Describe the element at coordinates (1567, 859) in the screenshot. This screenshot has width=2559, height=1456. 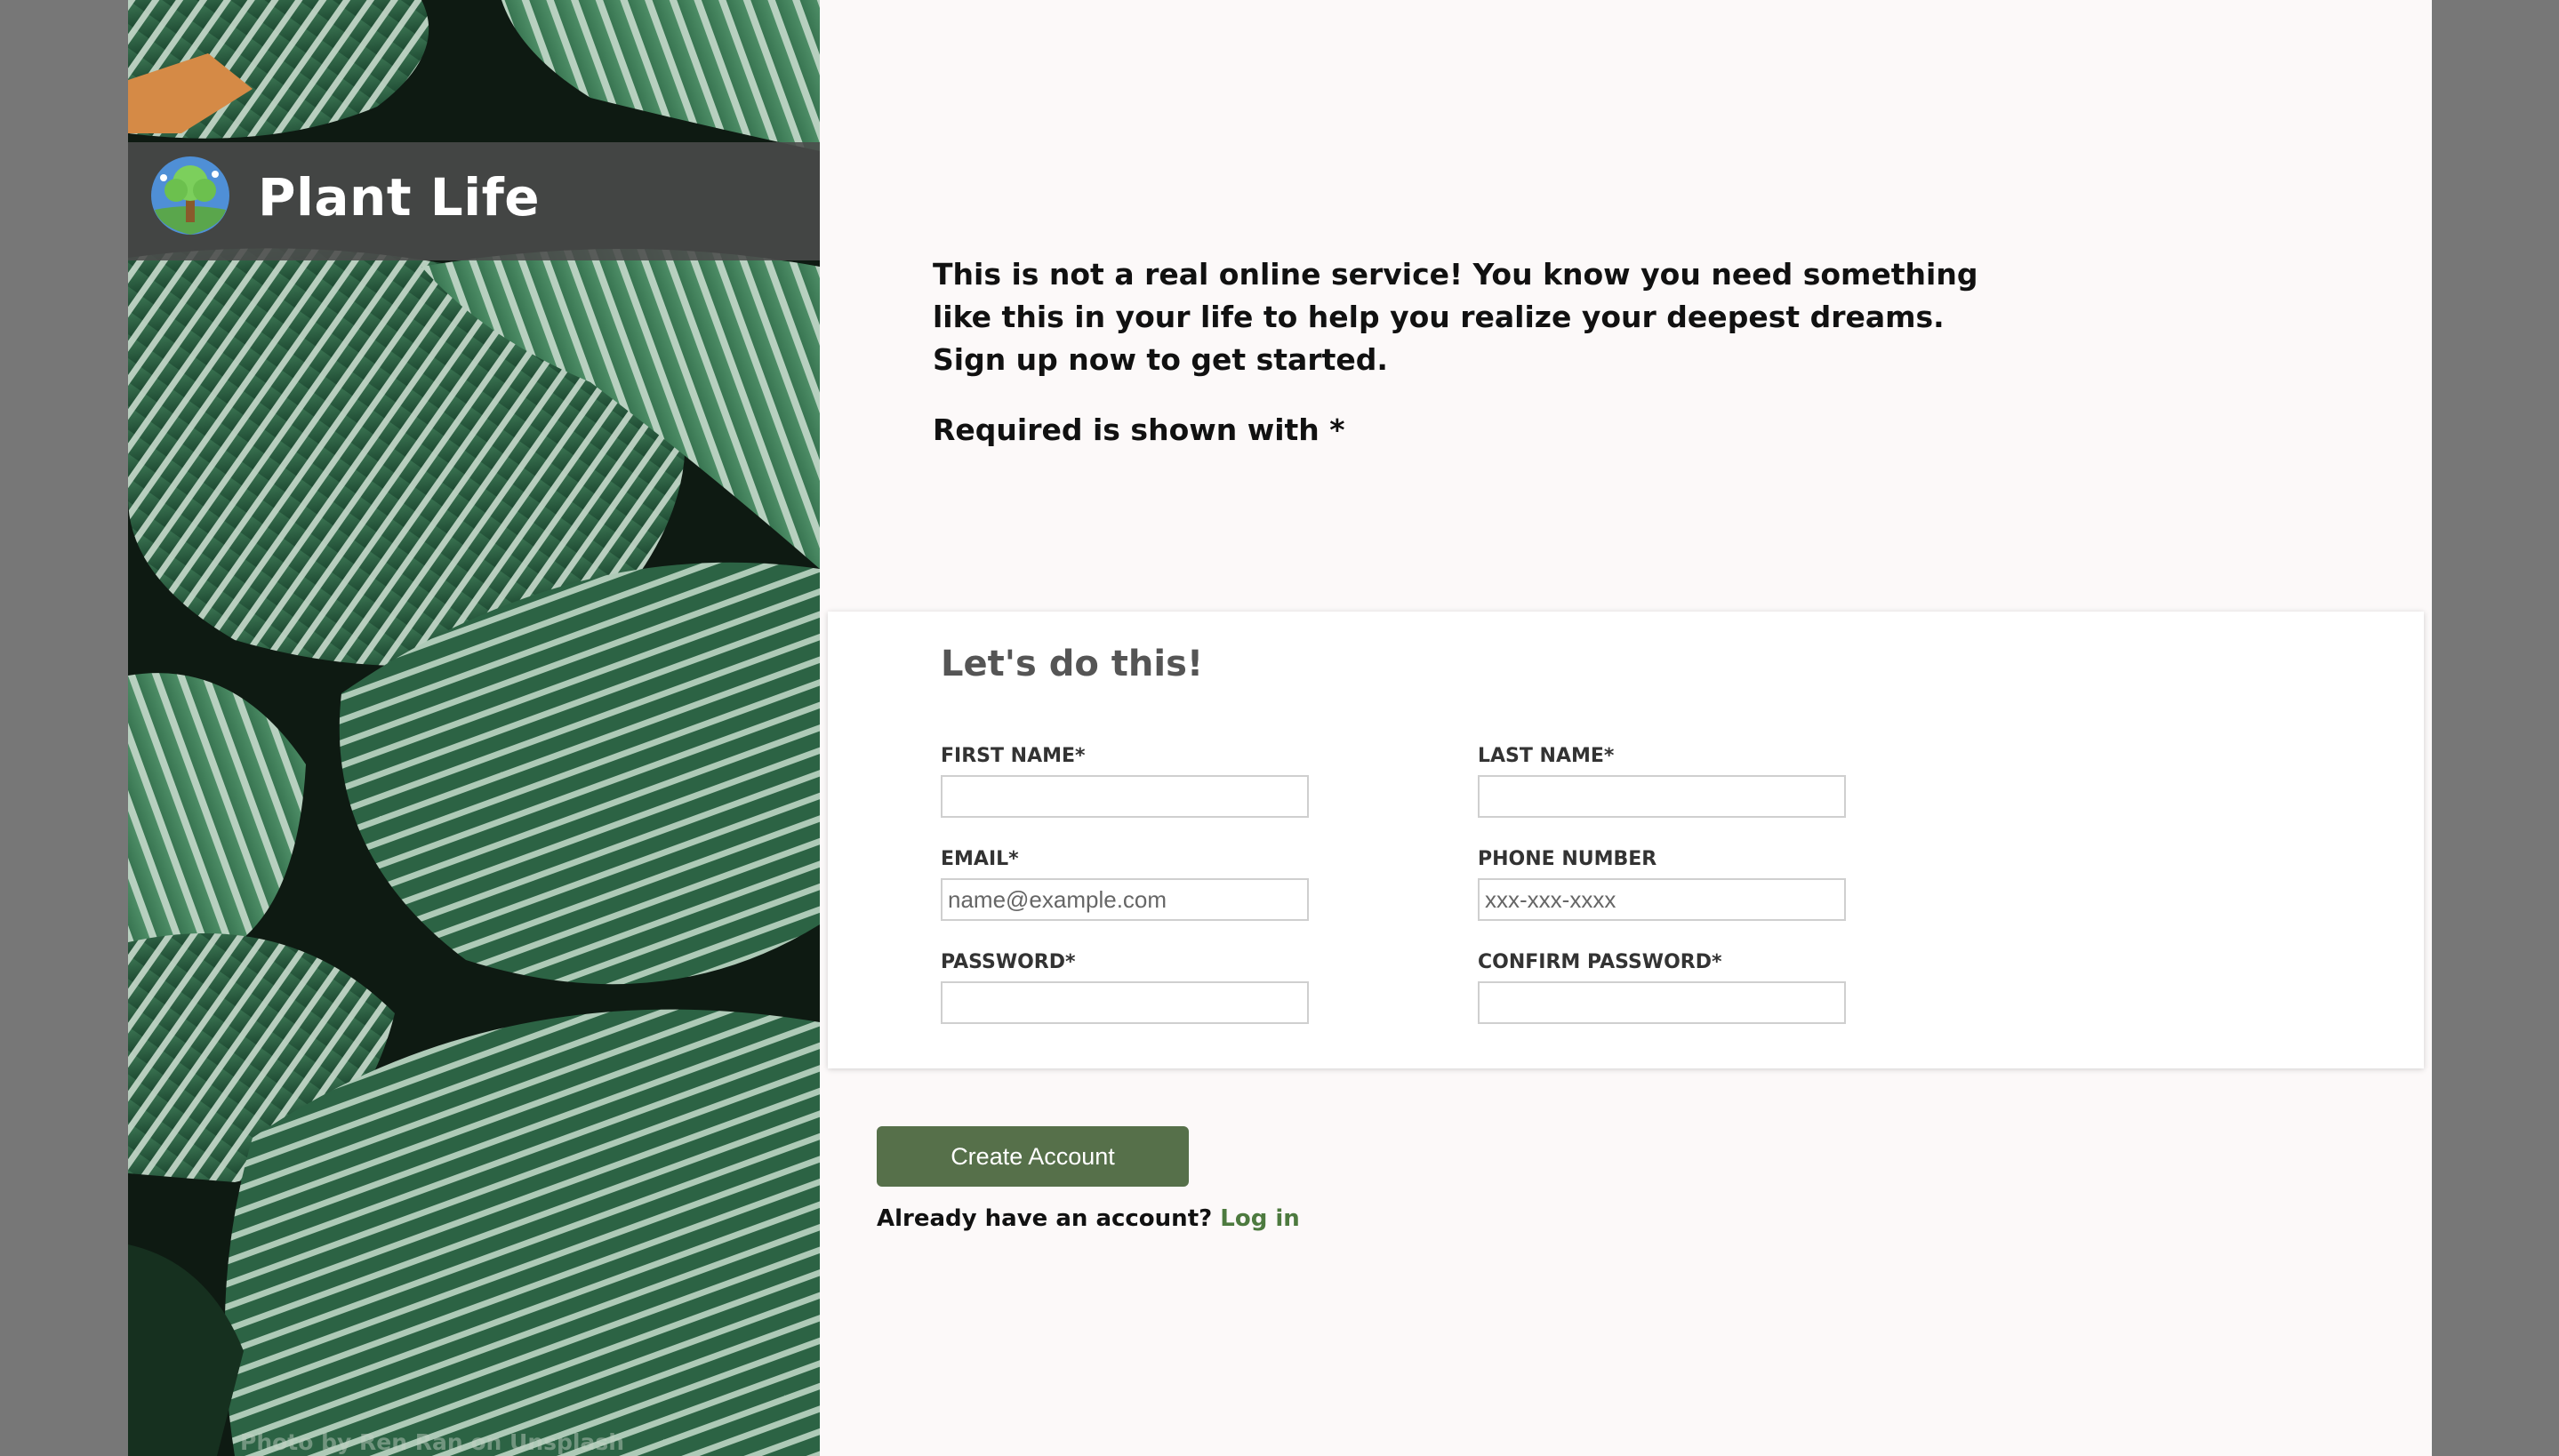
I see `phone-label: PHONE NUMBER` at that location.